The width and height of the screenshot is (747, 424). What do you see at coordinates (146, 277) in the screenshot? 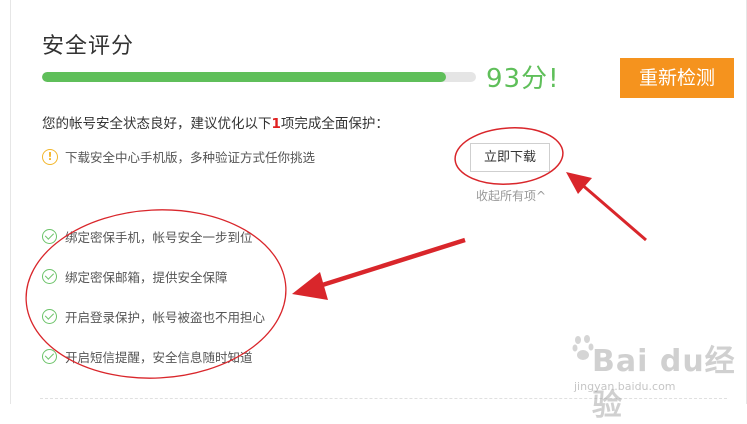
I see `list-item-text: 绑定密保邮箱，提供安全保障` at bounding box center [146, 277].